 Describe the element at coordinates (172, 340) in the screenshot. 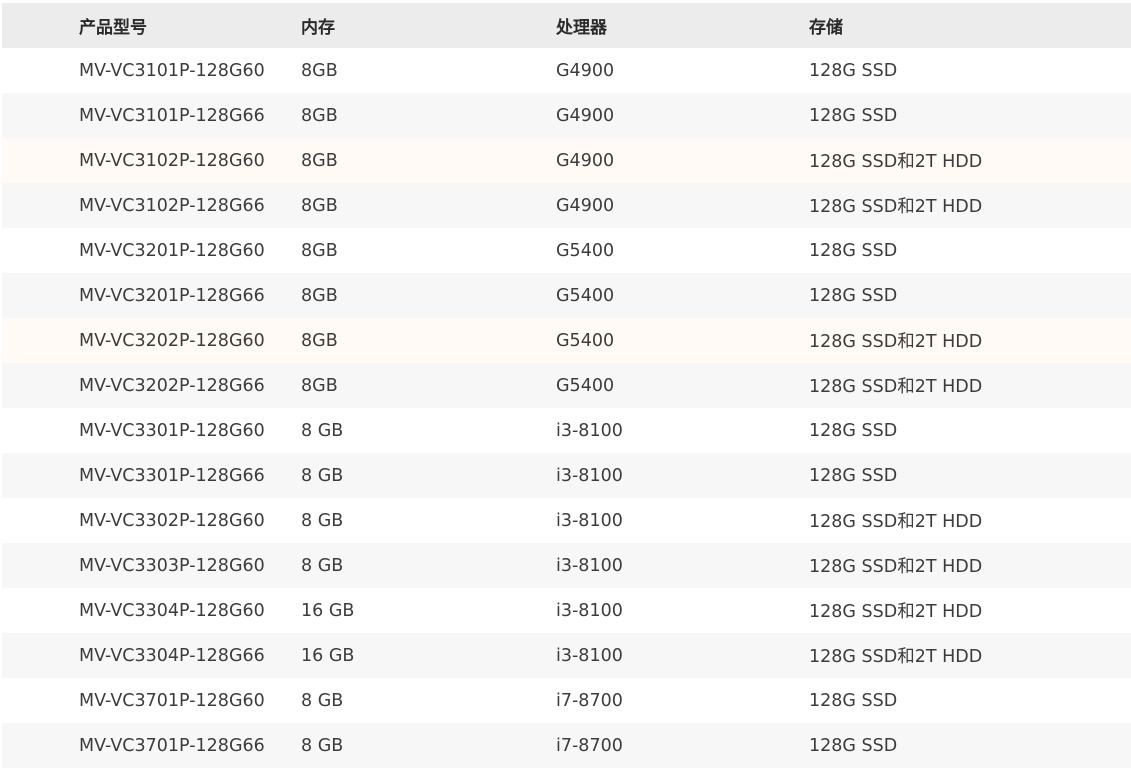

I see `cell-model: MV-VC3202P-128G60` at that location.